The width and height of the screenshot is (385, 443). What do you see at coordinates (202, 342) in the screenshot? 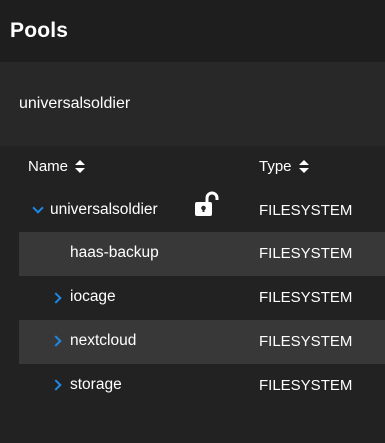
I see `table-row: nextcloud FILESYSTEM` at bounding box center [202, 342].